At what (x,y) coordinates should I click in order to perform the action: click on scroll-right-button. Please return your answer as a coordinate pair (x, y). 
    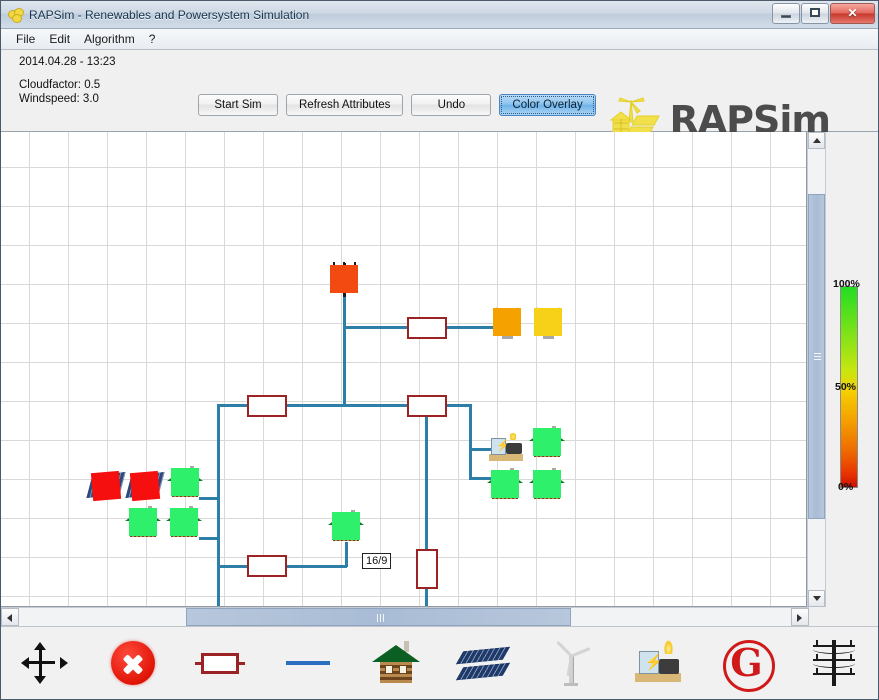
    Looking at the image, I should click on (800, 617).